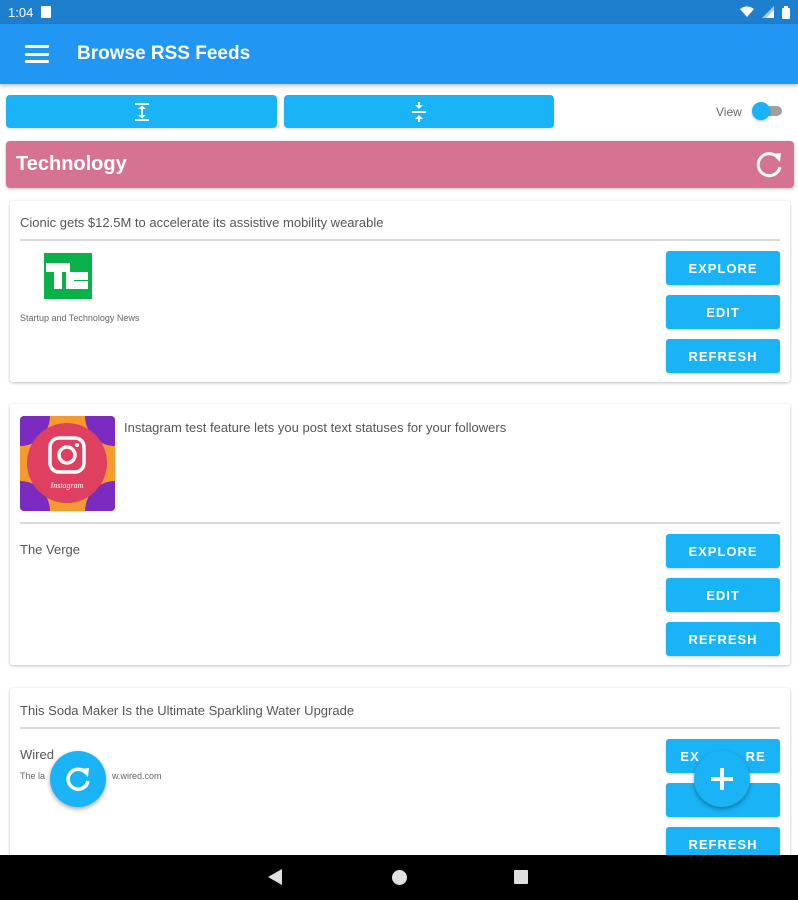 The height and width of the screenshot is (900, 798). Describe the element at coordinates (80, 318) in the screenshot. I see `feed-description: Startup and Technology News` at that location.